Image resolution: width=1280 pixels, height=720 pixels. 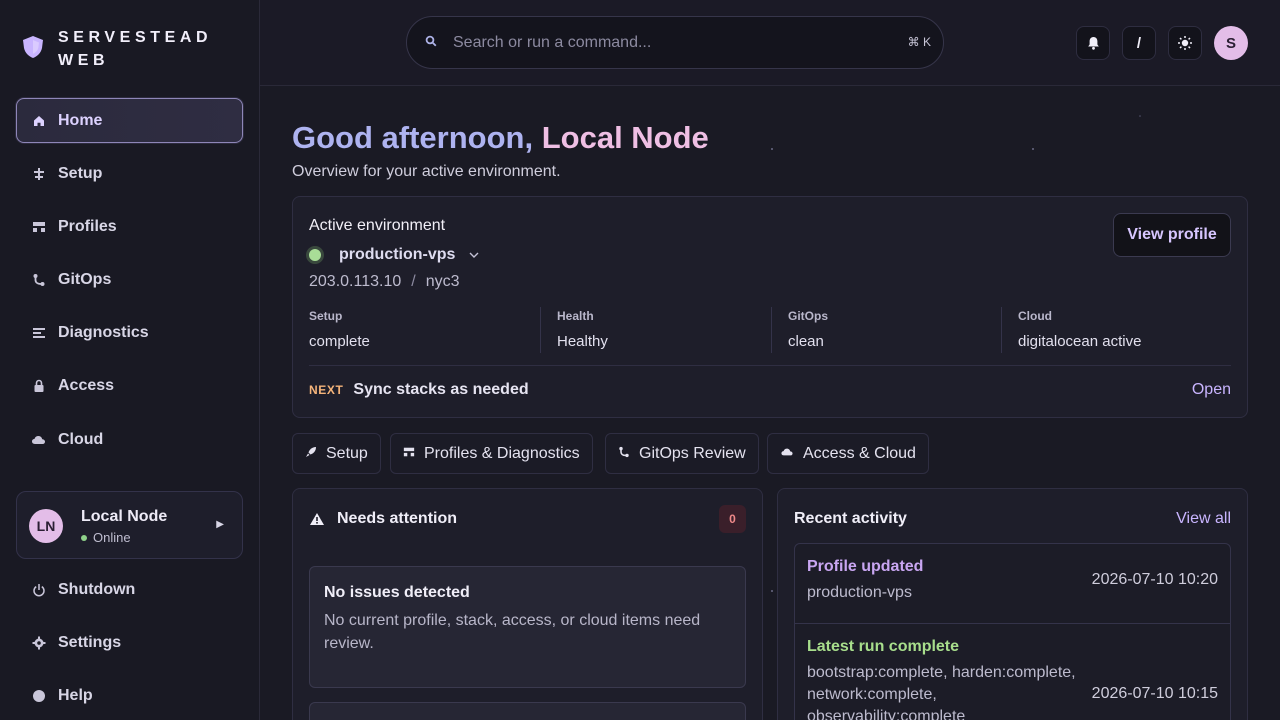 I want to click on stat-gitops: GitOps clean, so click(x=886, y=330).